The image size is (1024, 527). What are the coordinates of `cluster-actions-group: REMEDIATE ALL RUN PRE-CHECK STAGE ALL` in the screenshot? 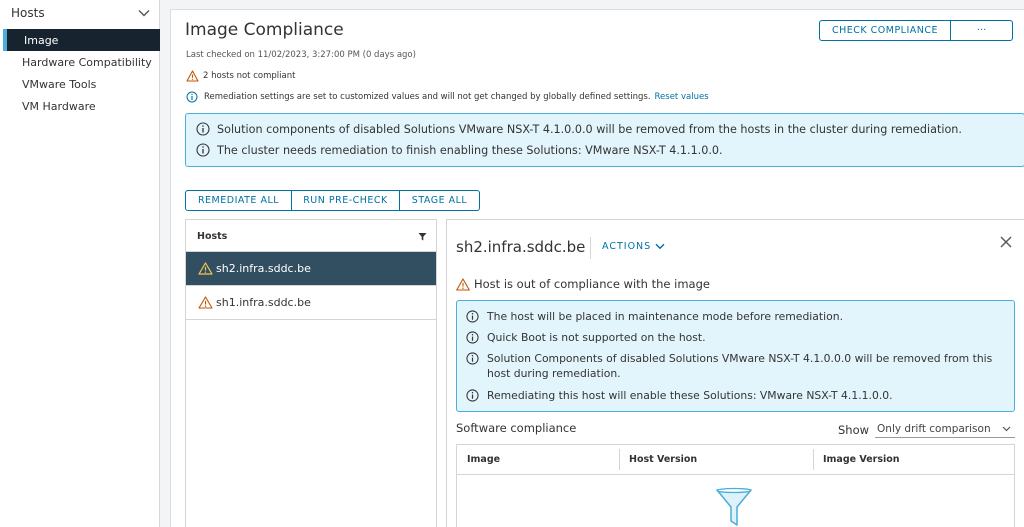 It's located at (332, 200).